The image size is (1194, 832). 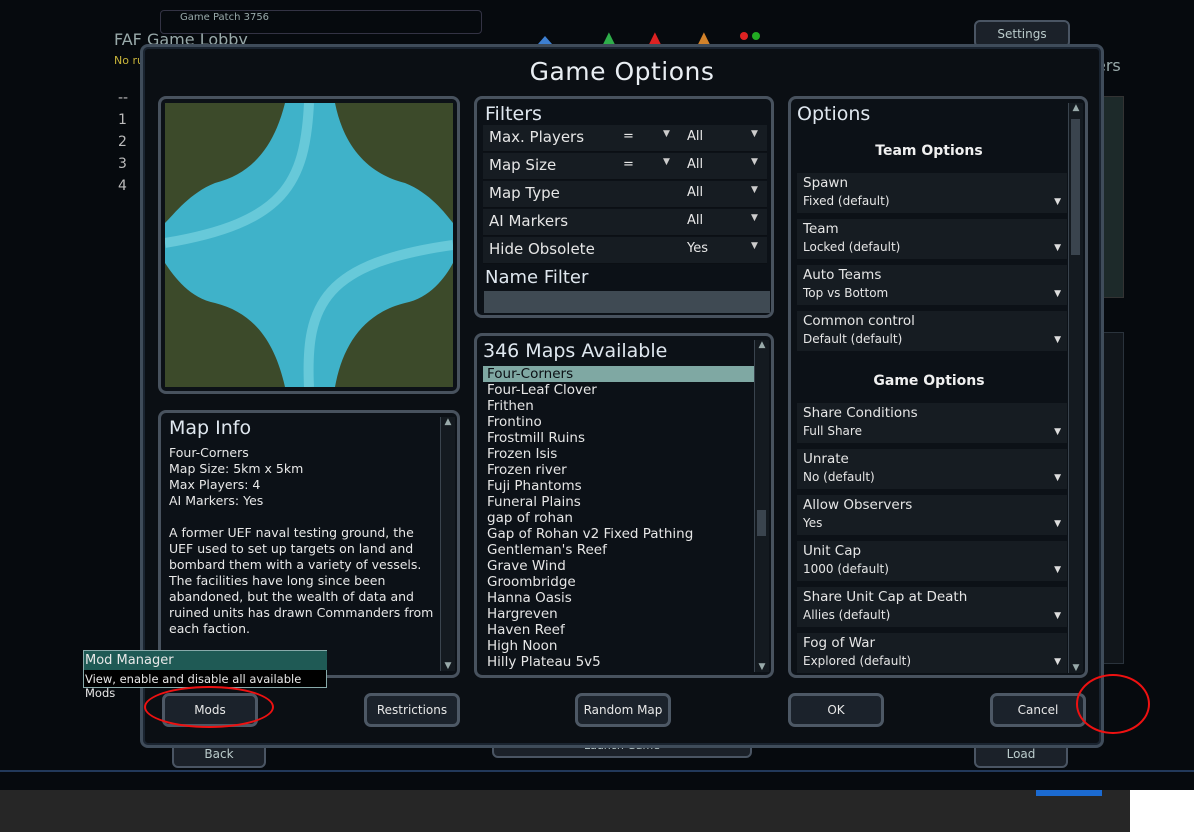 I want to click on divider, so click(x=597, y=771).